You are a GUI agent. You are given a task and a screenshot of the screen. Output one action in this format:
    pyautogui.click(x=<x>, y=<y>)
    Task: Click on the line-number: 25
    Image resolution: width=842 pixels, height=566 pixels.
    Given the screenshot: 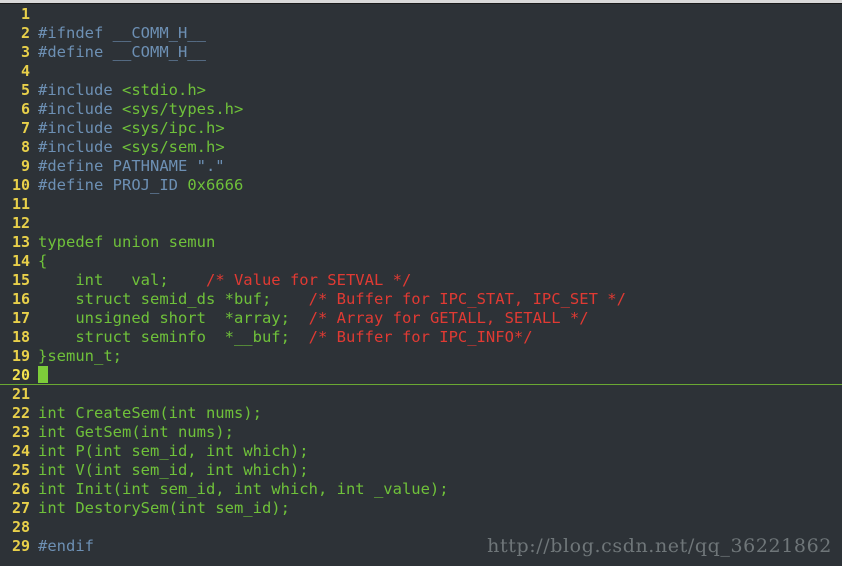 What is the action you would take?
    pyautogui.click(x=20, y=470)
    